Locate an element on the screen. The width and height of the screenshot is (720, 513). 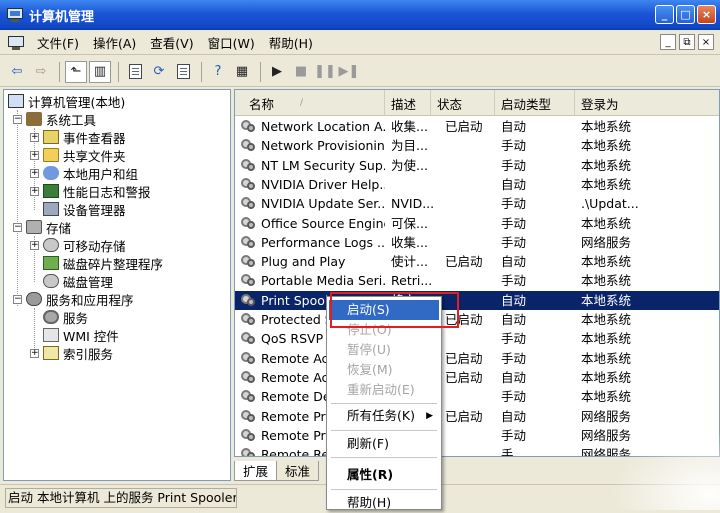
menu-action: 操作(A) is located at coordinates (114, 42).